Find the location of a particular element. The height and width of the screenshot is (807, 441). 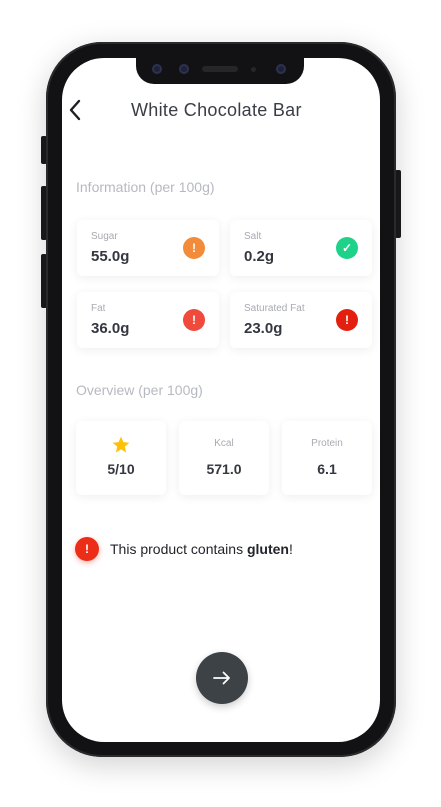

page-title: White Chocolate Bar is located at coordinates (216, 110).